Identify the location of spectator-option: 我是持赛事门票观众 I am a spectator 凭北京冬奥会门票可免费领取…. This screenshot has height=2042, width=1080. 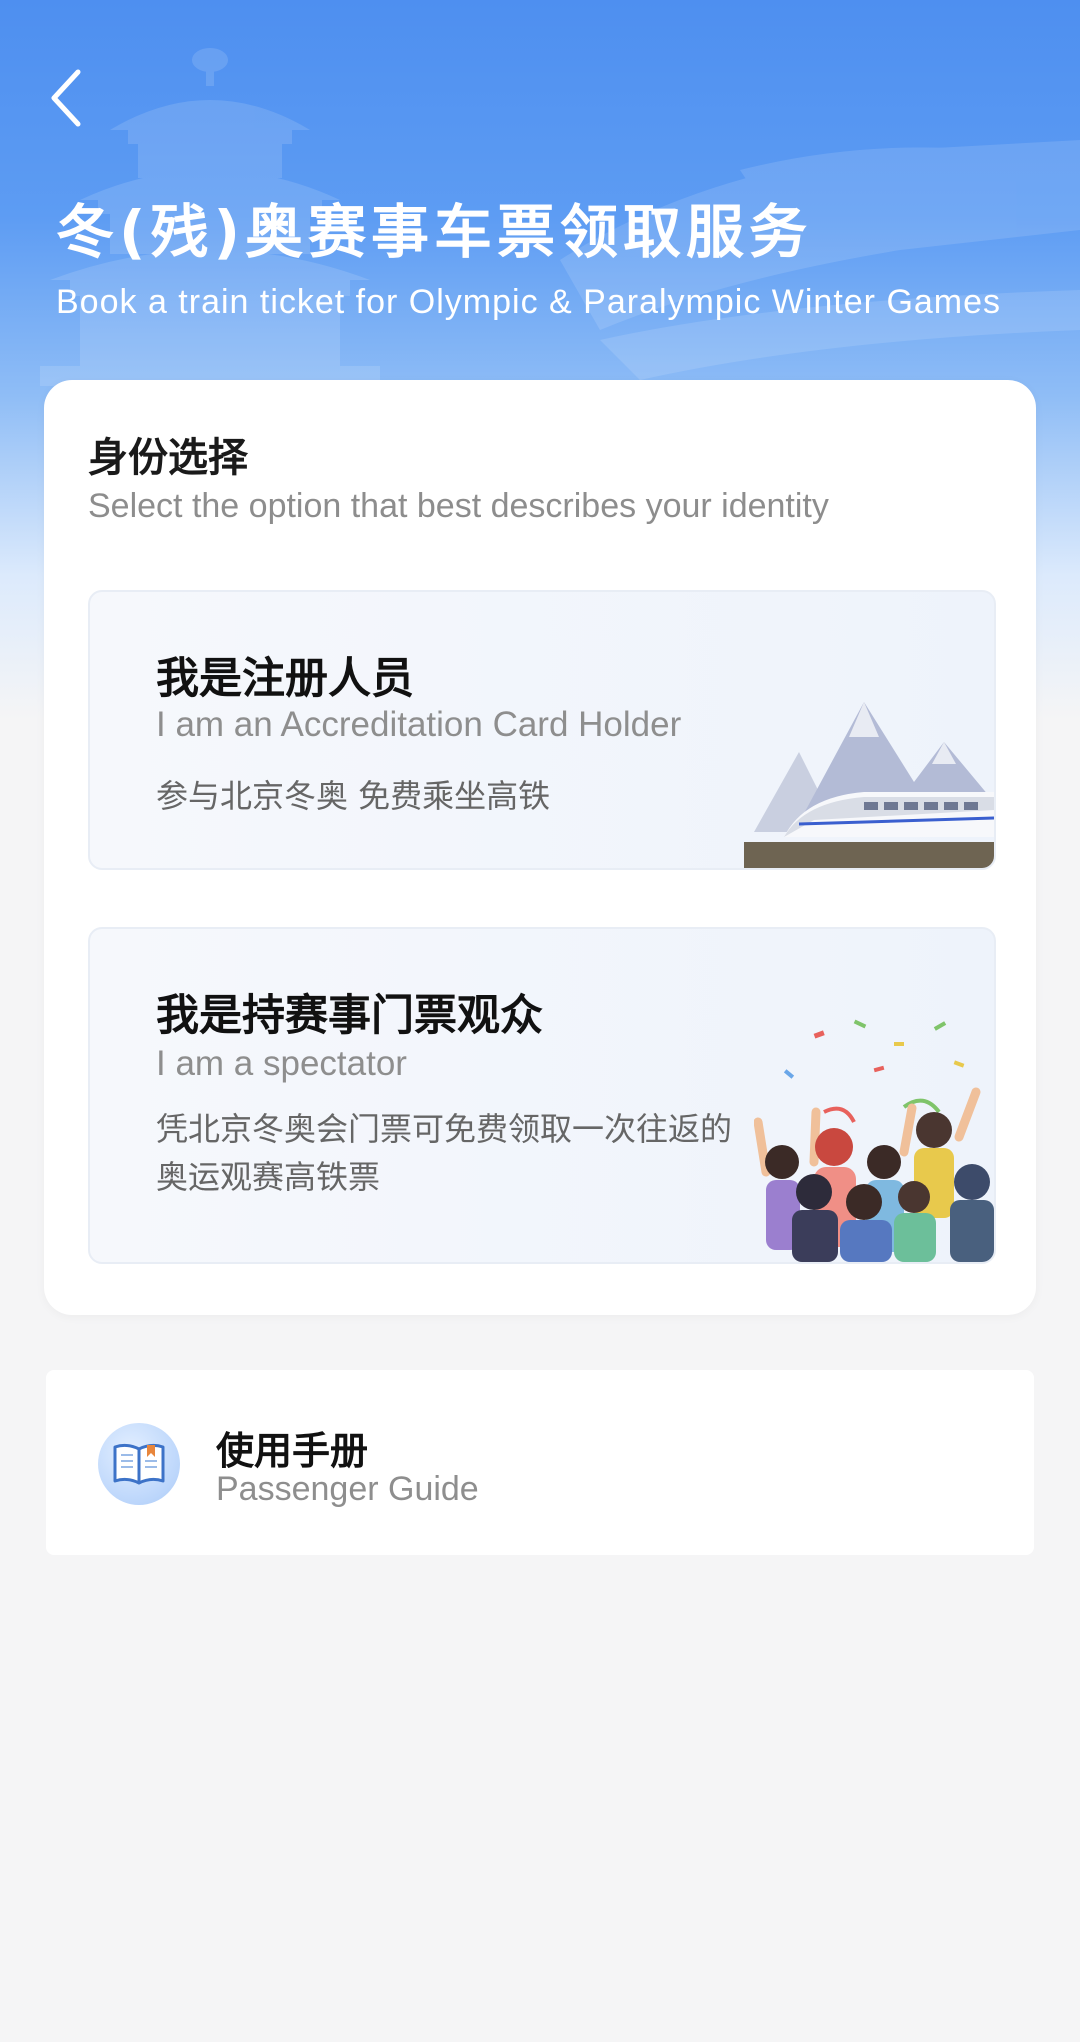
(542, 1095).